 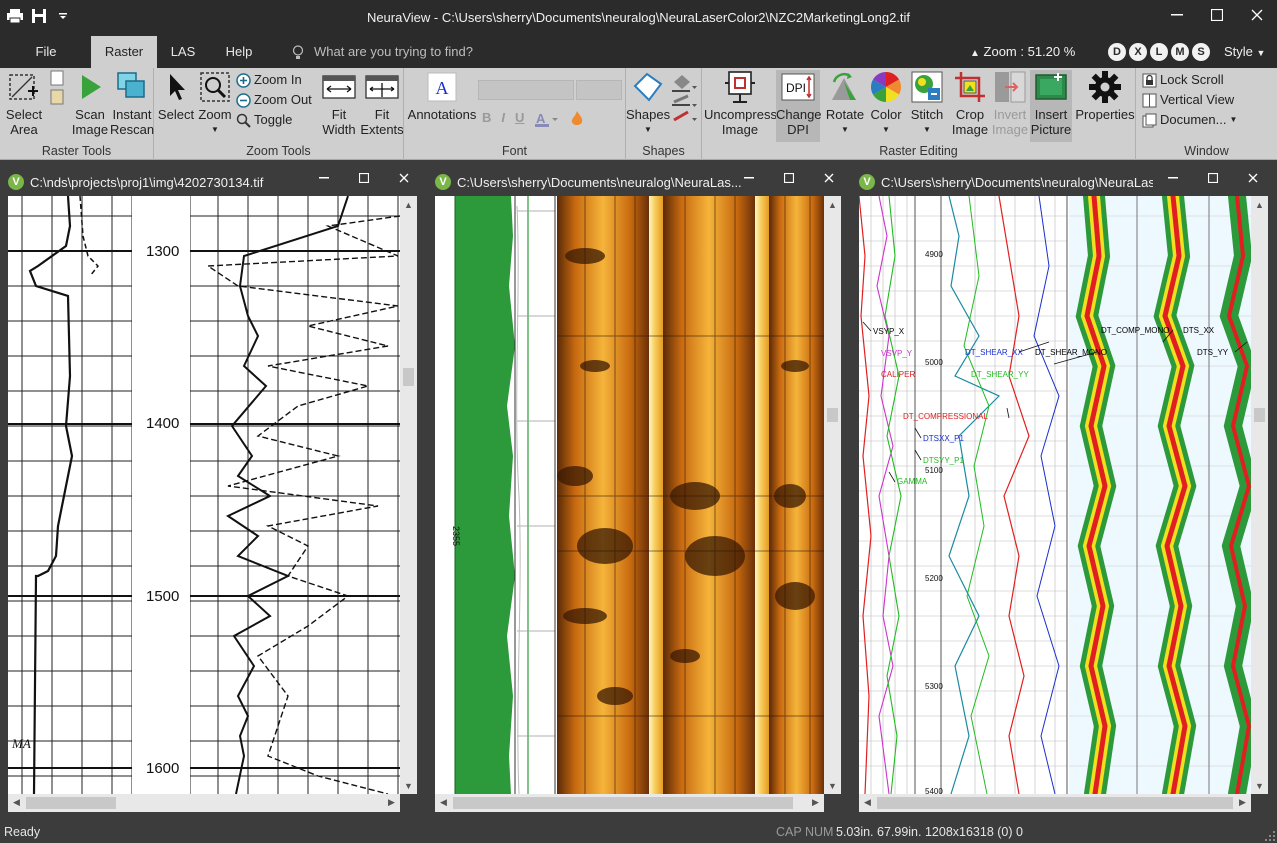 I want to click on fit-extents-button: Fit Extents, so click(x=382, y=106).